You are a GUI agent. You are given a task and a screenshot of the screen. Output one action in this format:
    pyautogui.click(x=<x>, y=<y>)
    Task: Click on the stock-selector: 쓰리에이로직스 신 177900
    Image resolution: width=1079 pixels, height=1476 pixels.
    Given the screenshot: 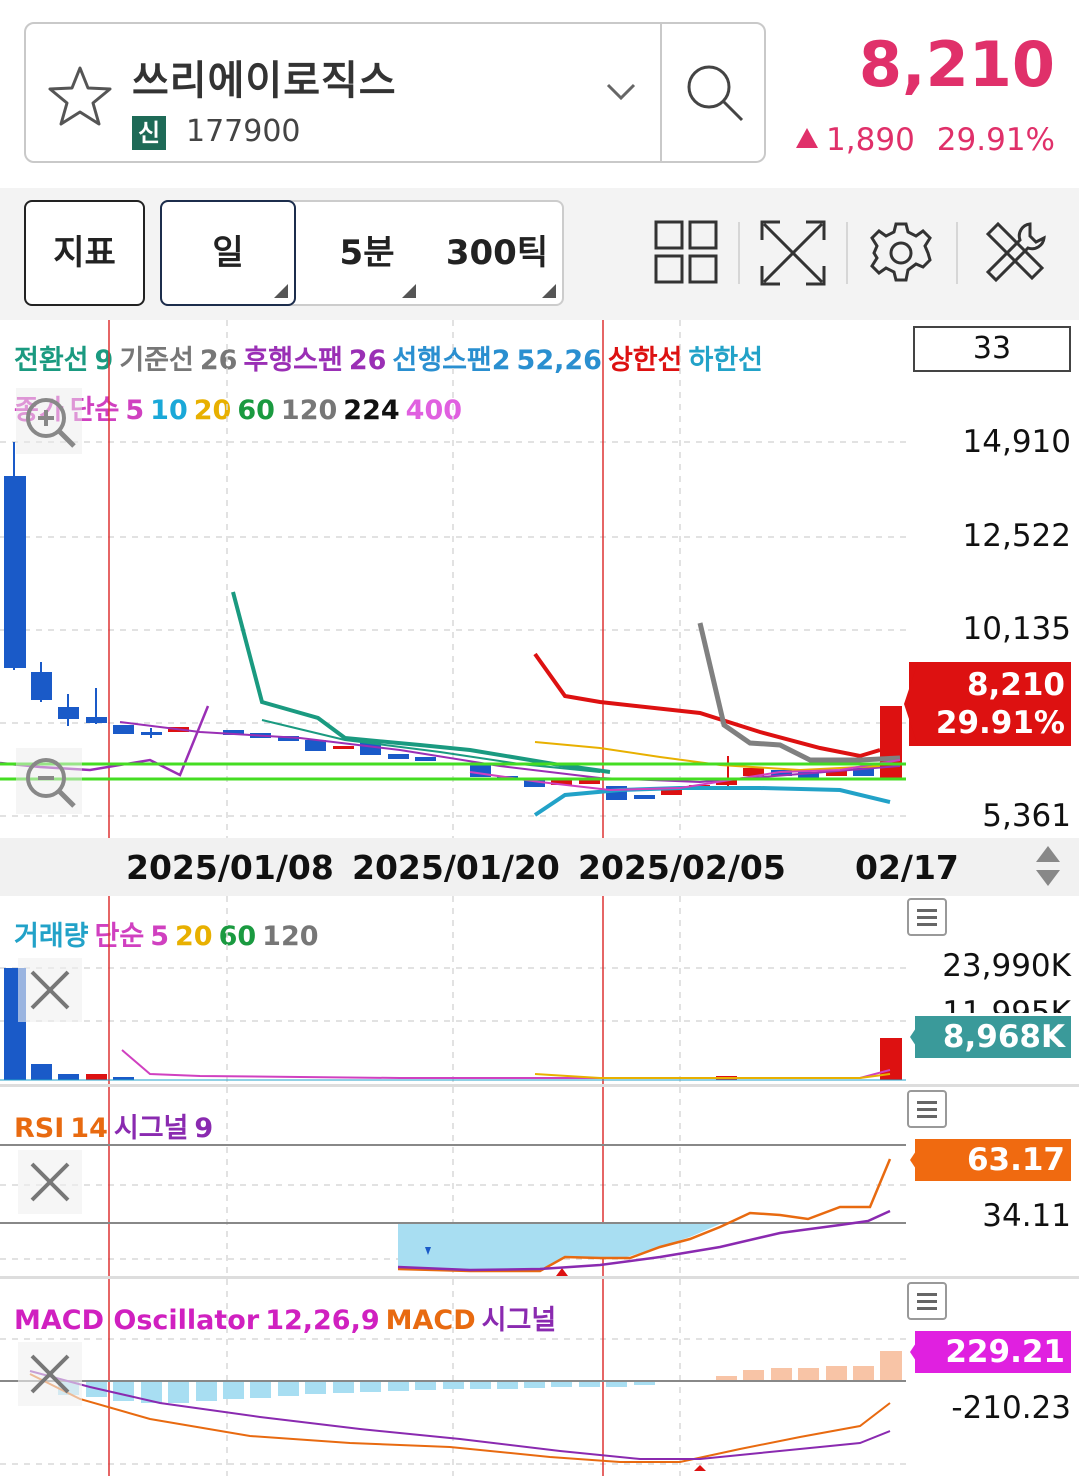 What is the action you would take?
    pyautogui.click(x=395, y=92)
    